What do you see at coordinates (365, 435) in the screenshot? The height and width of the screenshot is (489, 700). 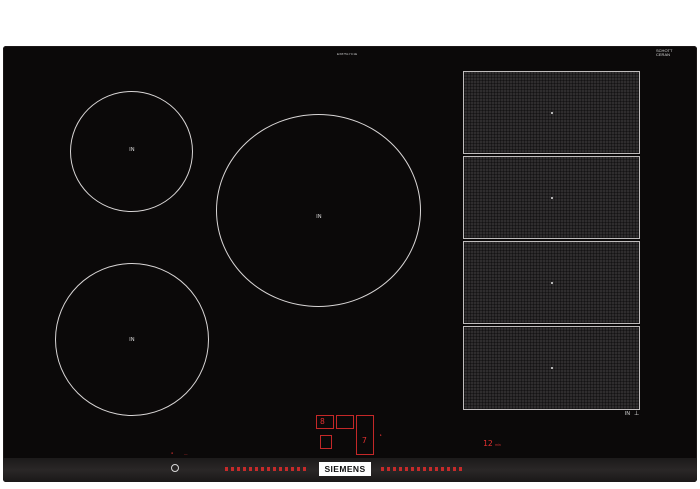 I see `display-box-tall` at bounding box center [365, 435].